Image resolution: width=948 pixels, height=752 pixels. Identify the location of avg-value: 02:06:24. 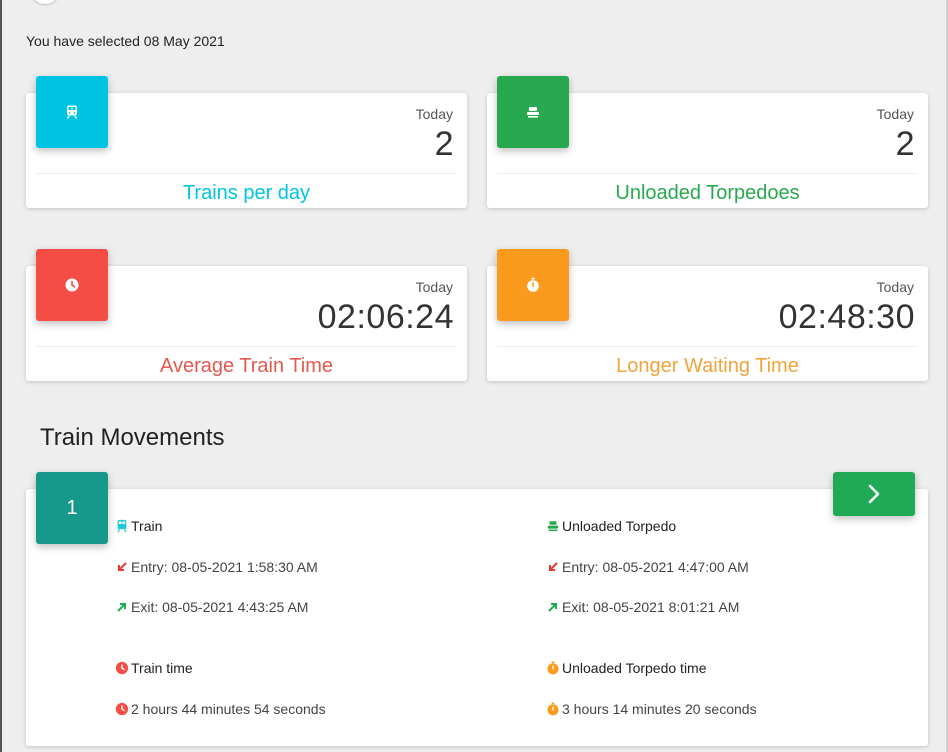
(385, 317).